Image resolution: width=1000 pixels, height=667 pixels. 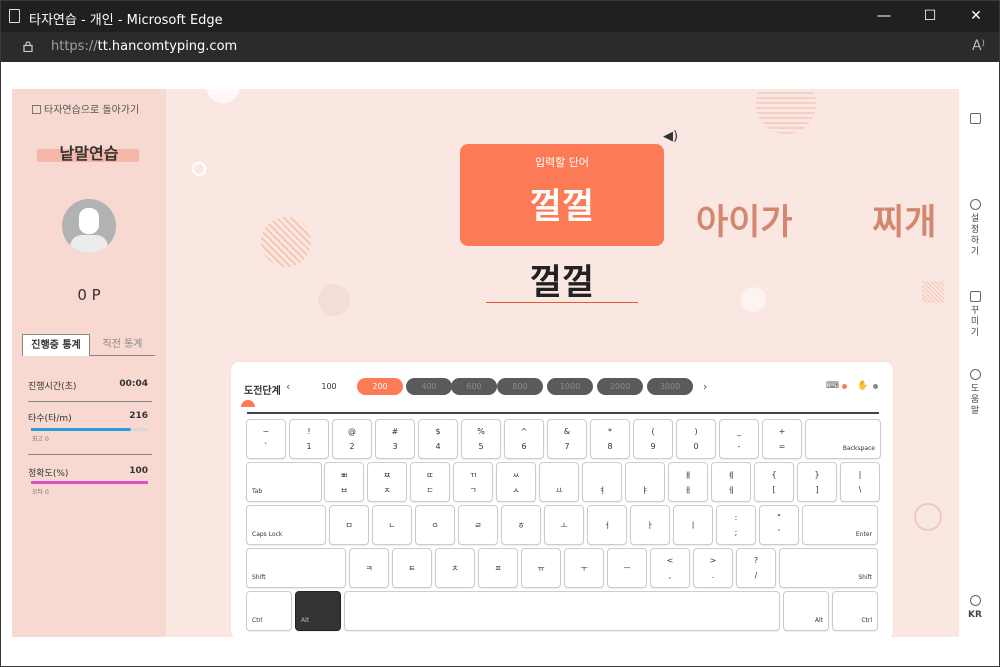 I want to click on key-ㅡ: ㅡ, so click(x=627, y=568).